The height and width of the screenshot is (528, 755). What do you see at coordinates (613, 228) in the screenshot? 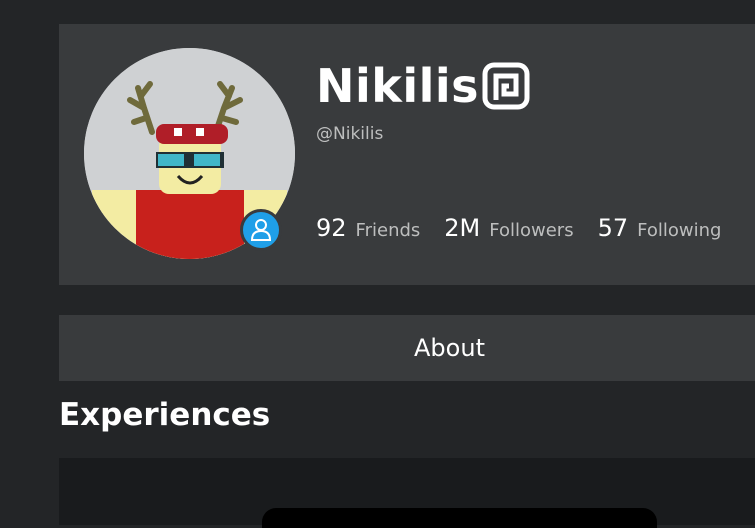
I see `following-count: 57` at bounding box center [613, 228].